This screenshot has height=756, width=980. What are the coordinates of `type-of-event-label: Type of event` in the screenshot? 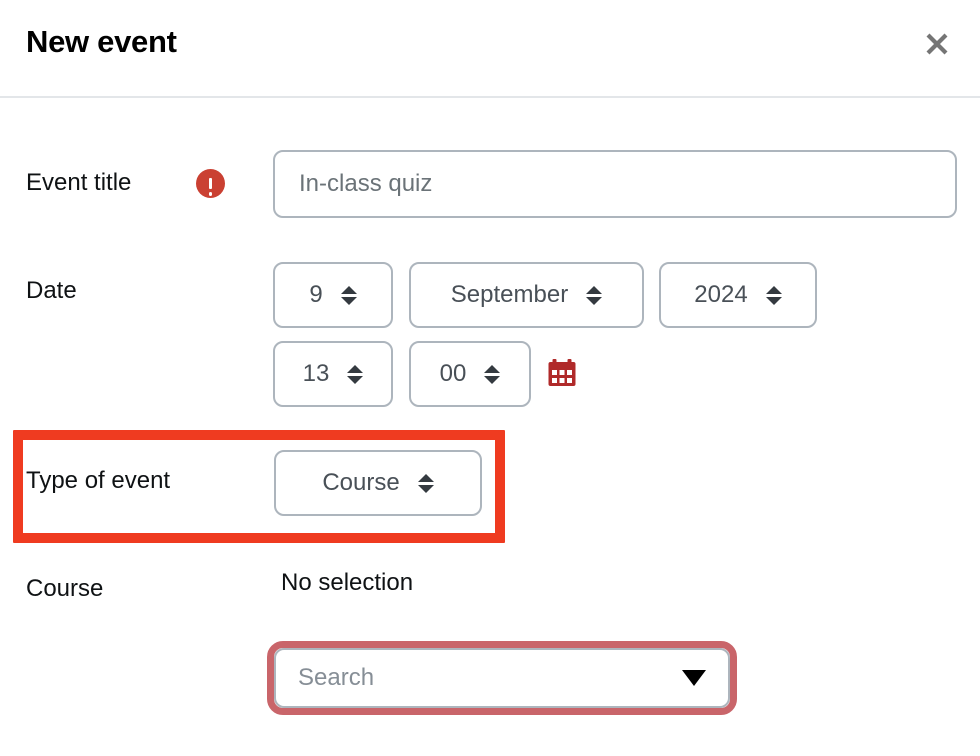 It's located at (98, 480).